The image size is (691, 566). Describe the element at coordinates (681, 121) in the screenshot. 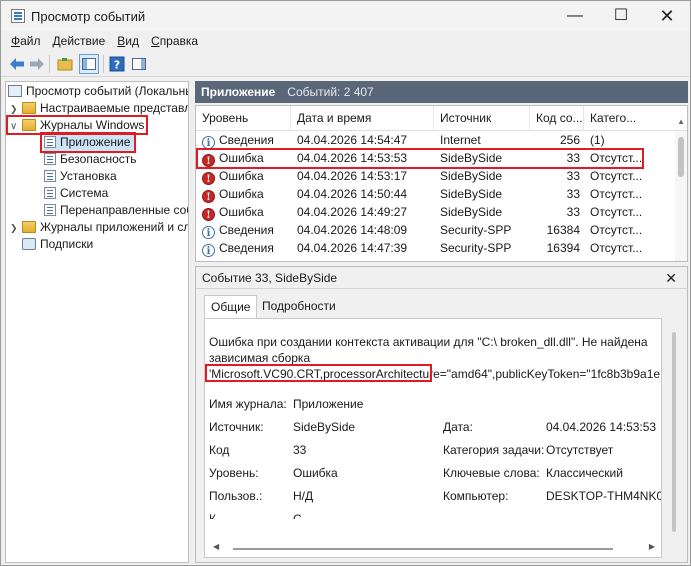

I see `scroll-up-icon: ▲` at that location.